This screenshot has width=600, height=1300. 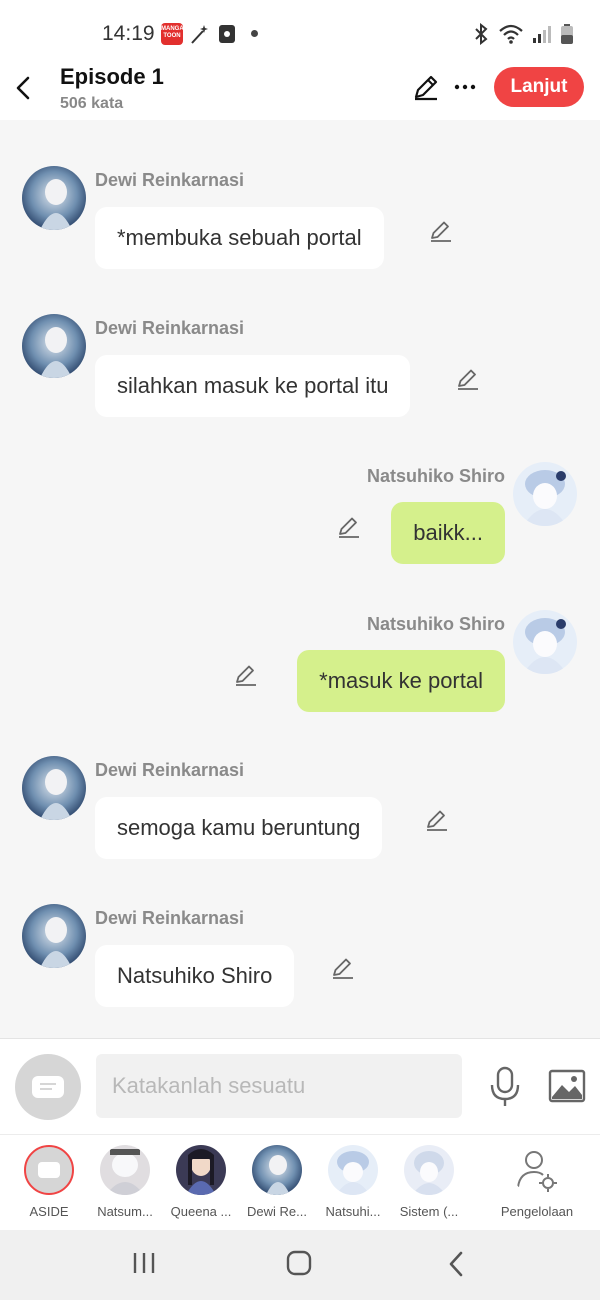 I want to click on home-icon, so click(x=299, y=1263).